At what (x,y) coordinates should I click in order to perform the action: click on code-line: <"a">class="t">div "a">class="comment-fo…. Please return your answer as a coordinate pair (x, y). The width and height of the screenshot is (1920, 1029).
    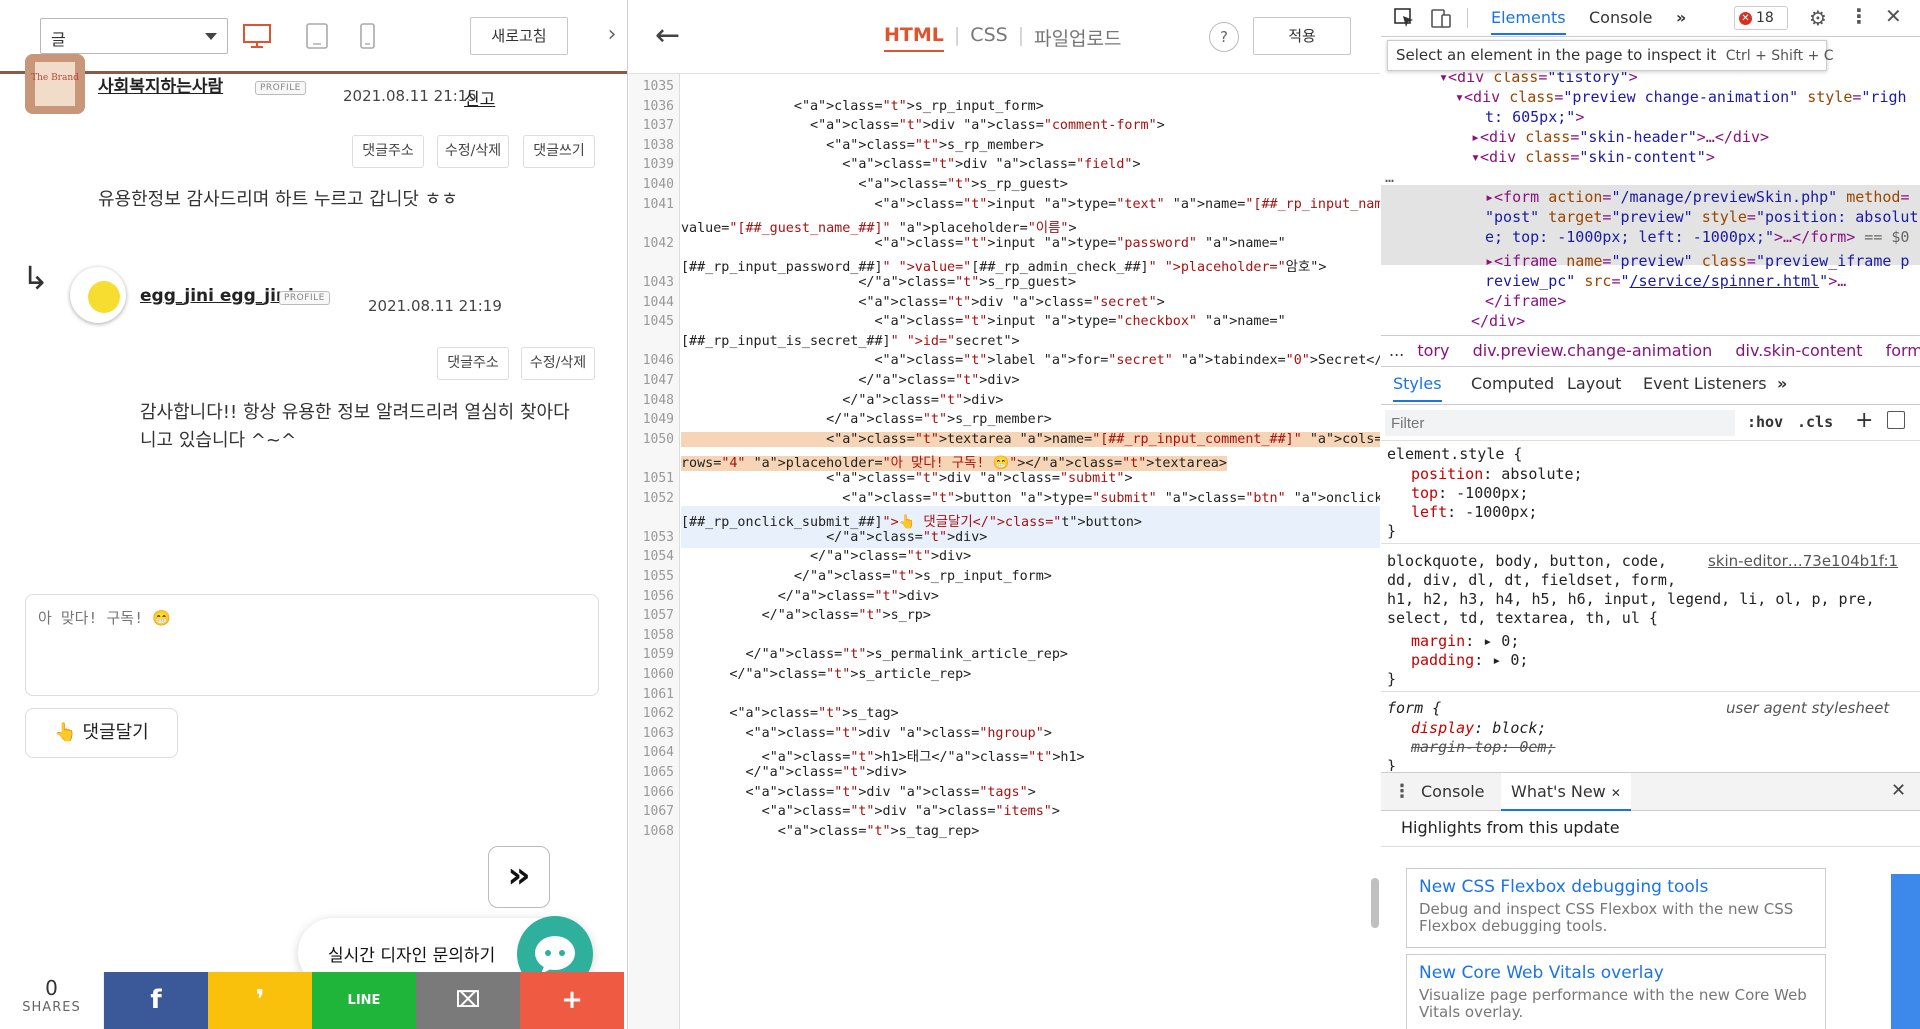
    Looking at the image, I should click on (923, 125).